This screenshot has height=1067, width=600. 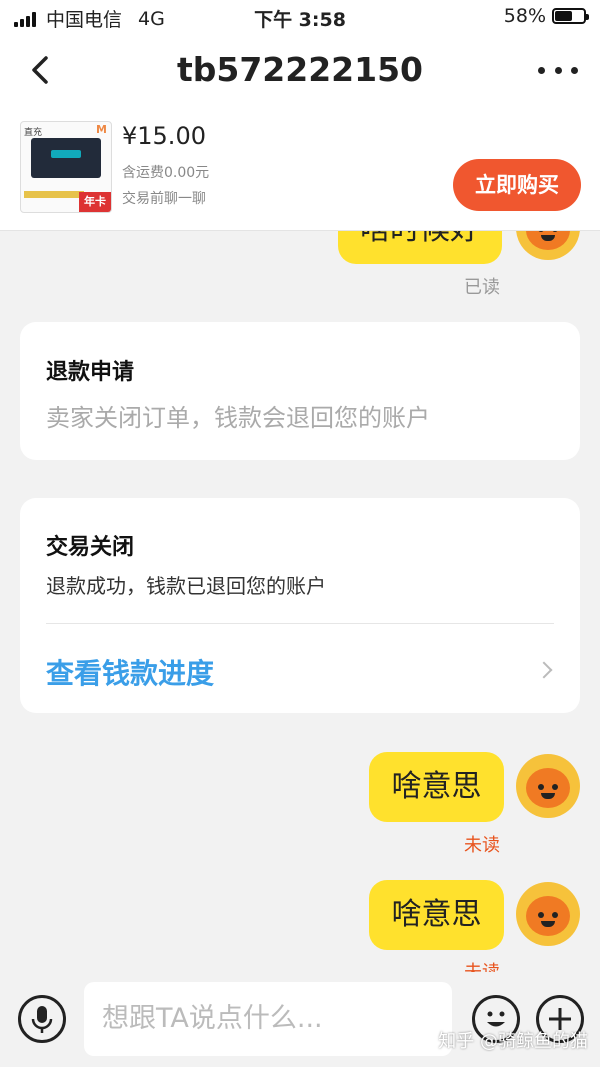 I want to click on watermark: 知乎 @骑鲸鱼的猫, so click(x=513, y=1041).